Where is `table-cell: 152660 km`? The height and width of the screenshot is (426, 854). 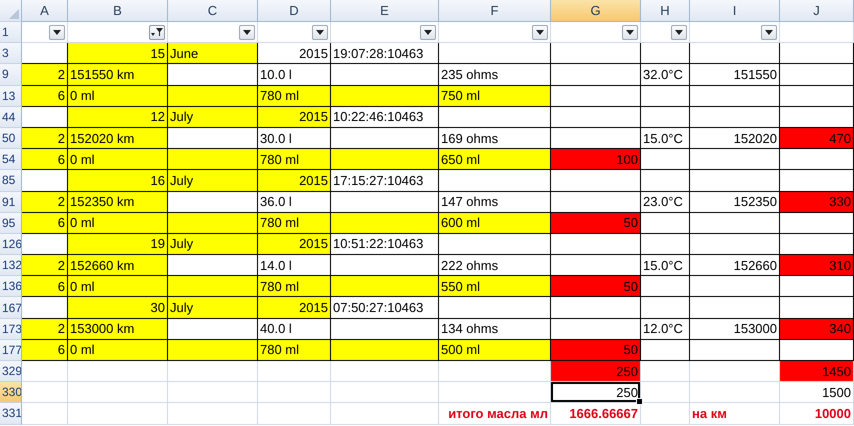
table-cell: 152660 km is located at coordinates (118, 265).